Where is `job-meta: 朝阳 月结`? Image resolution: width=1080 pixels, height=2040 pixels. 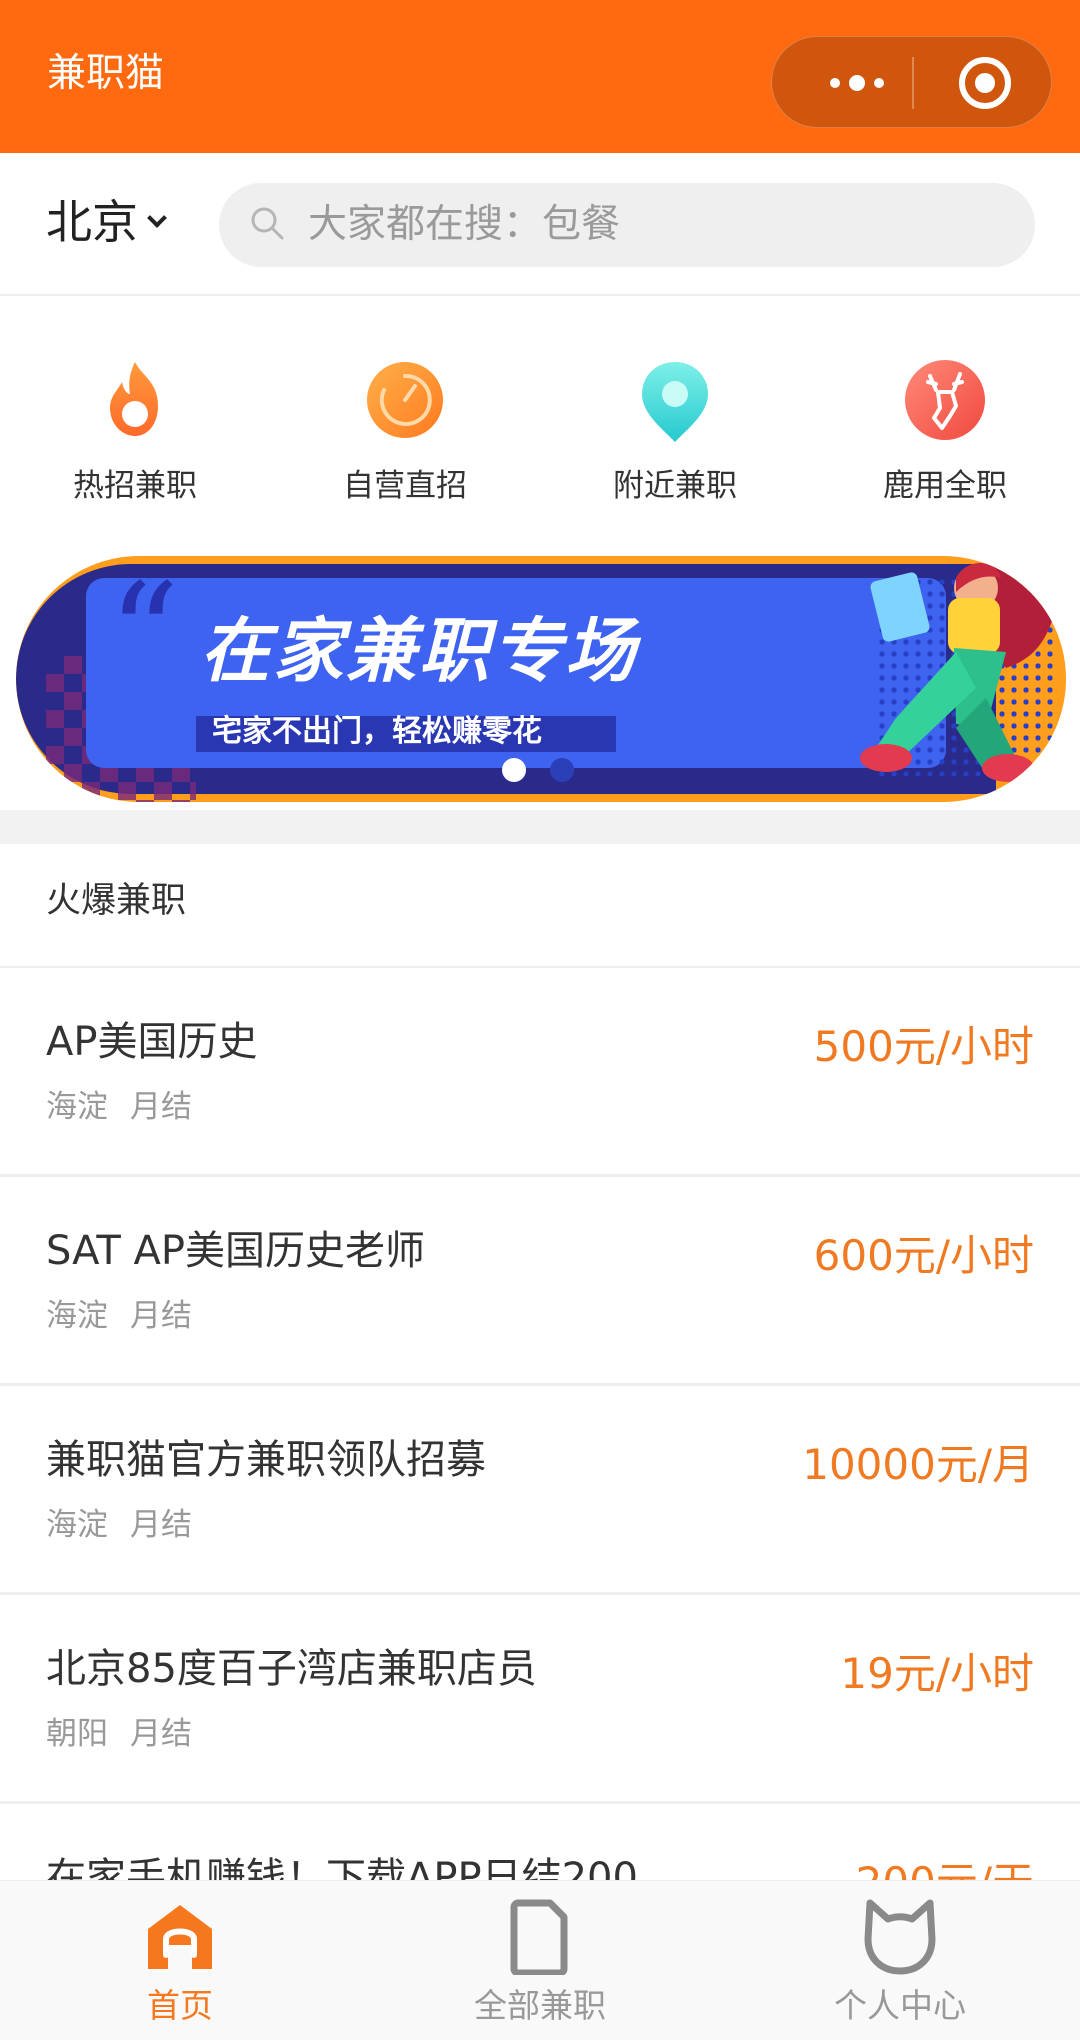
job-meta: 朝阳 月结 is located at coordinates (119, 1734).